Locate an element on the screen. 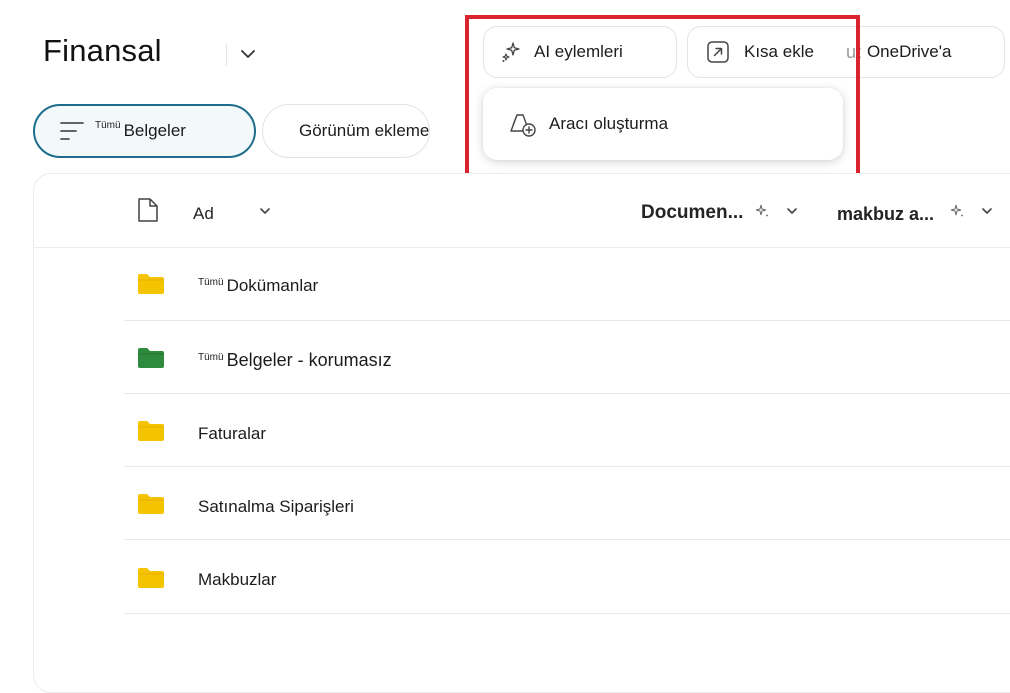  add-shortcut-button: Kısa ekle ut OneDrive'a is located at coordinates (846, 52).